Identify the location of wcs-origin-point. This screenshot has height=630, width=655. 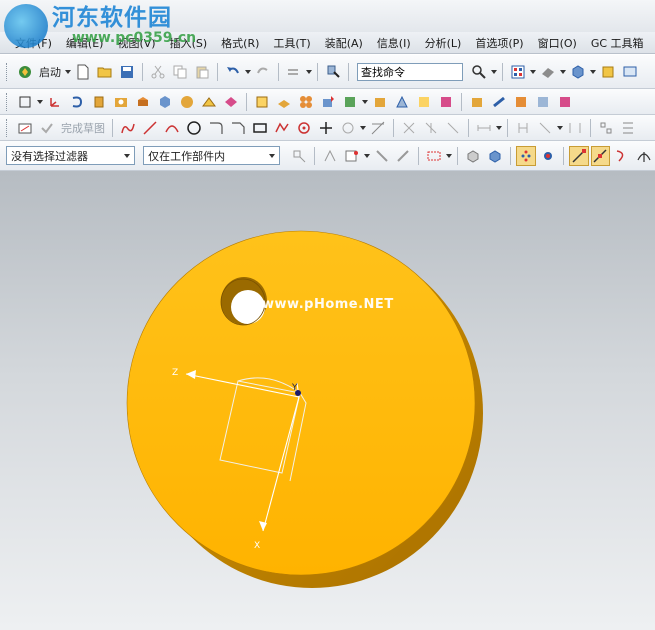
(298, 393).